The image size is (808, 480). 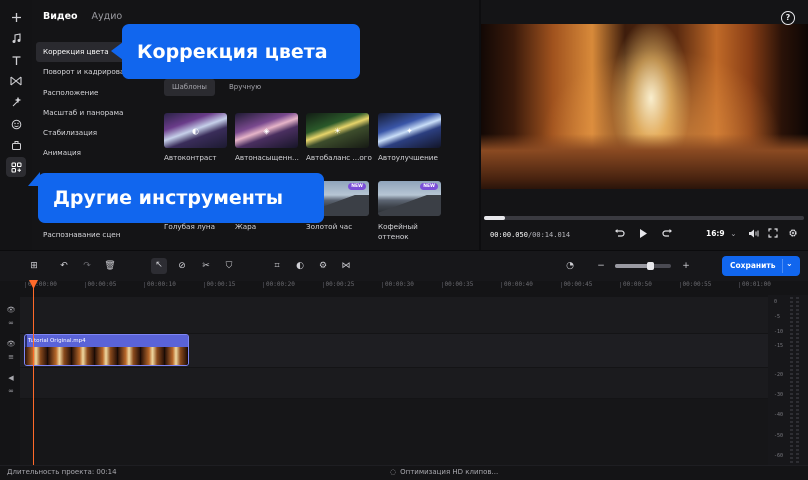 What do you see at coordinates (245, 87) in the screenshot?
I see `manual-toggle: Вручную` at bounding box center [245, 87].